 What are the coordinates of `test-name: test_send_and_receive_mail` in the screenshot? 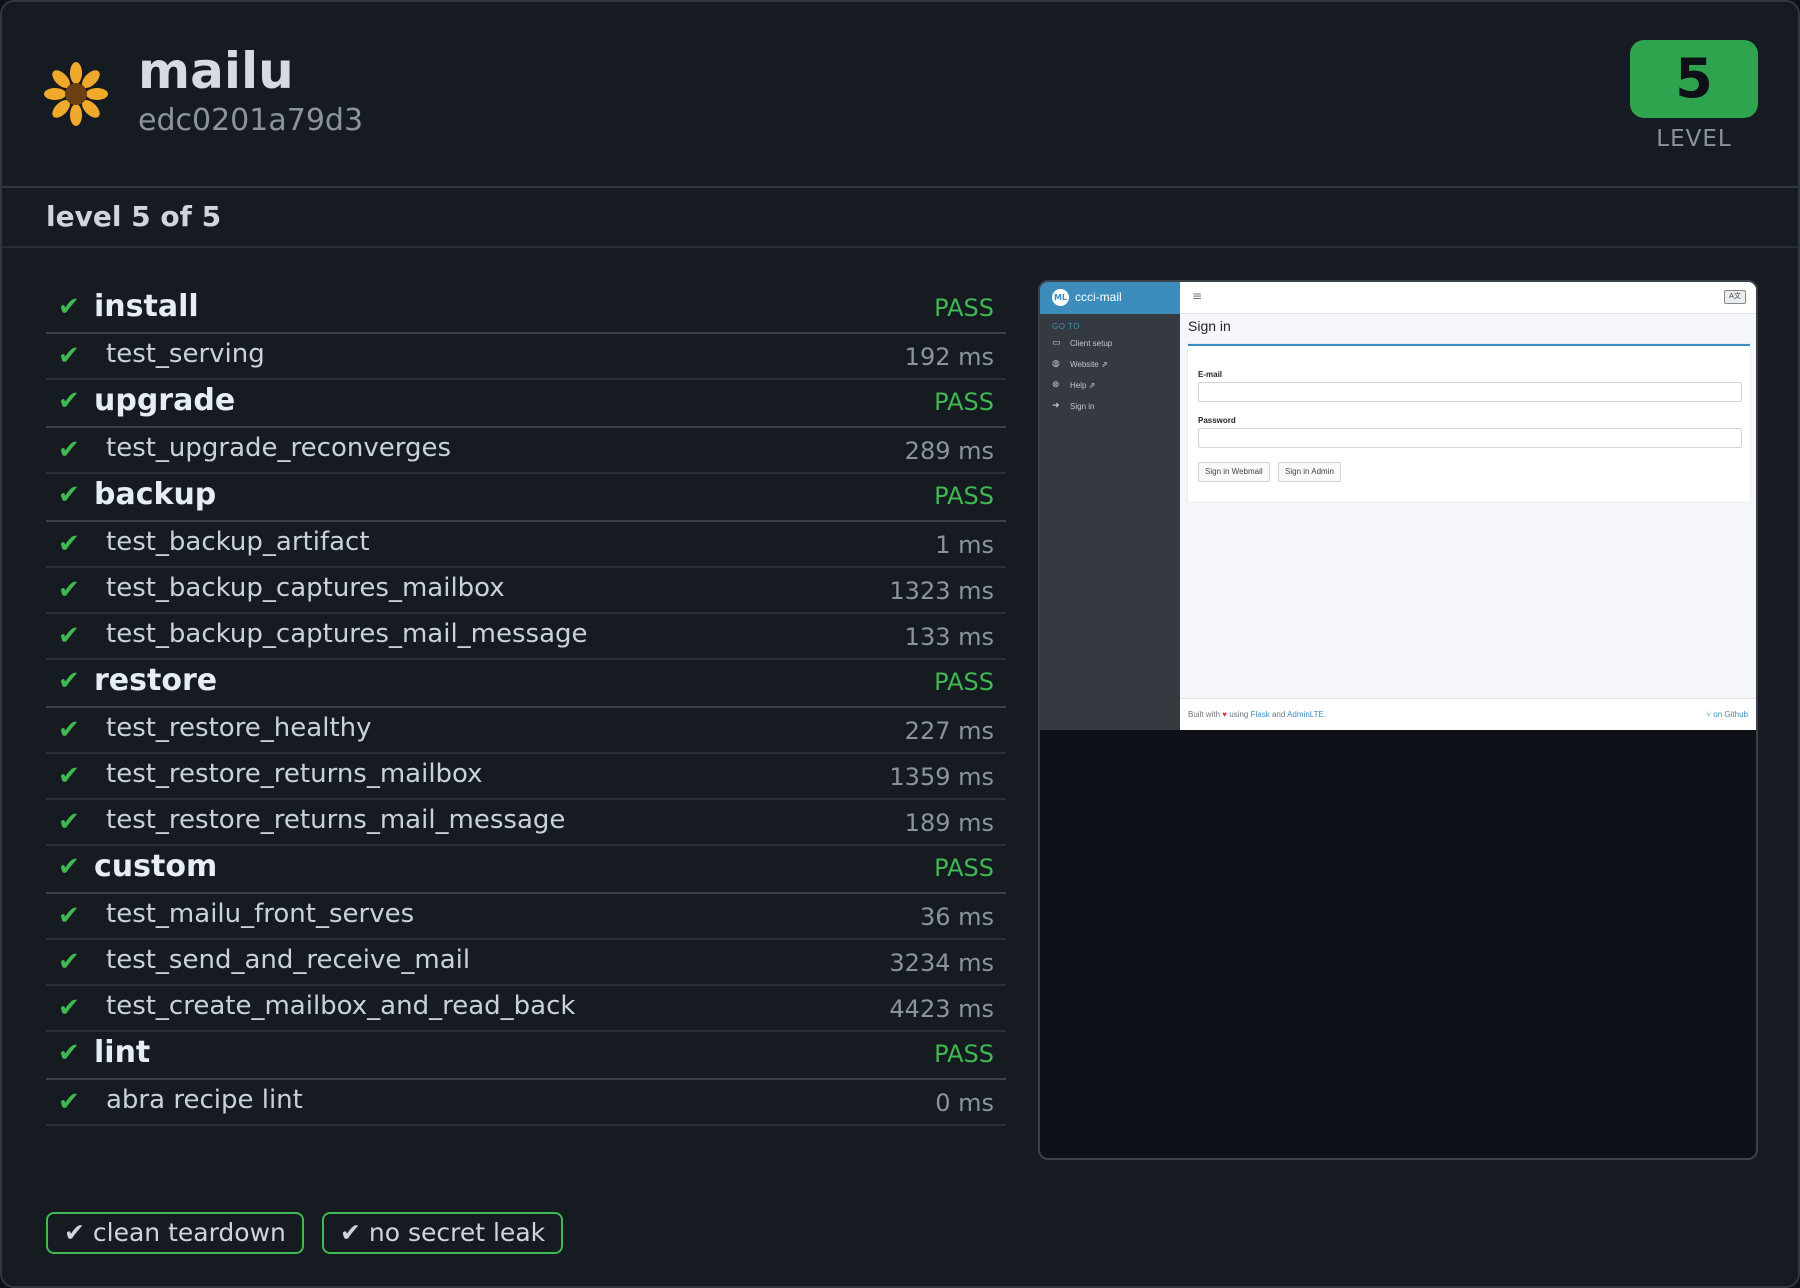 It's located at (288, 960).